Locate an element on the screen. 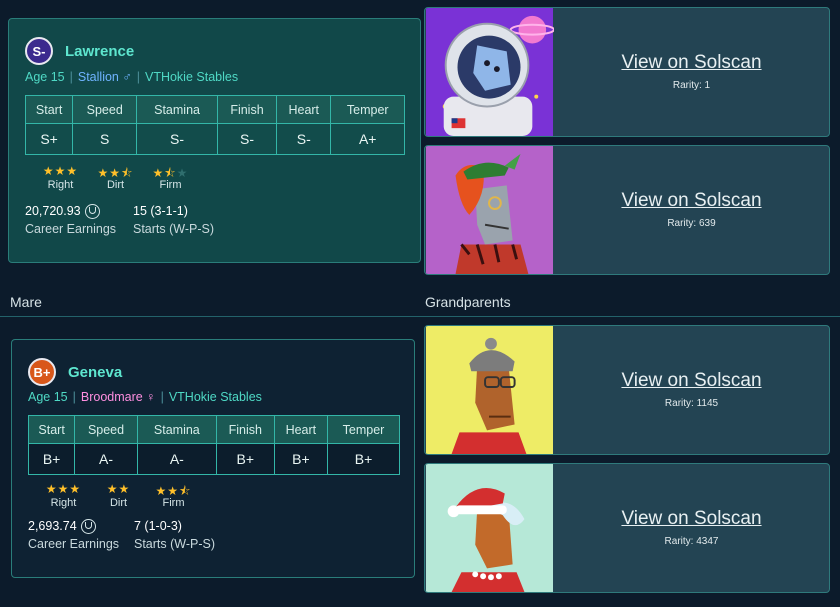 The width and height of the screenshot is (840, 607). nft-card-dam-sire: View on Solscan Rarity: 1145 is located at coordinates (627, 390).